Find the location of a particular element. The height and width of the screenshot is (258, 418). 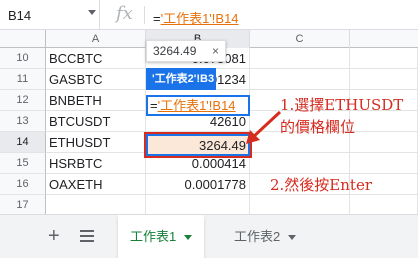

edit-reference: '工作表1'!B14 is located at coordinates (196, 105).